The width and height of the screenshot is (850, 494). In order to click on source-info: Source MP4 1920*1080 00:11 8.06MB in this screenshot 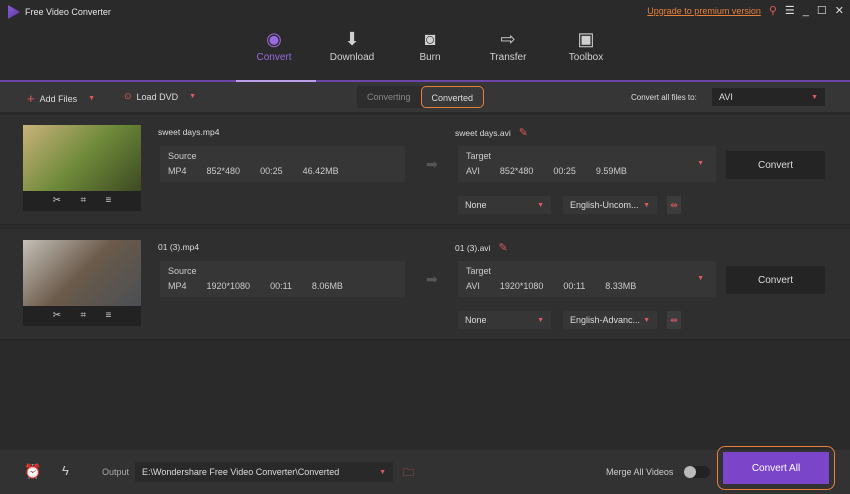, I will do `click(282, 279)`.